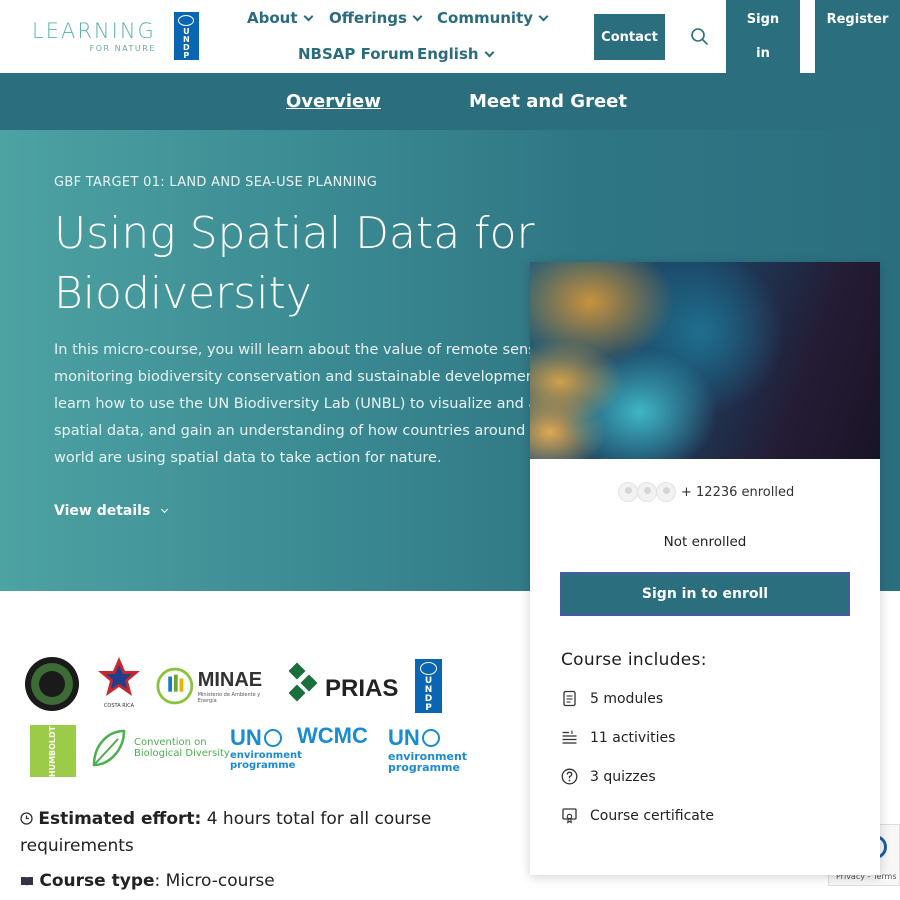 The image size is (900, 900). Describe the element at coordinates (450, 101) in the screenshot. I see `course-subnav: Overview Meet and Greet` at that location.